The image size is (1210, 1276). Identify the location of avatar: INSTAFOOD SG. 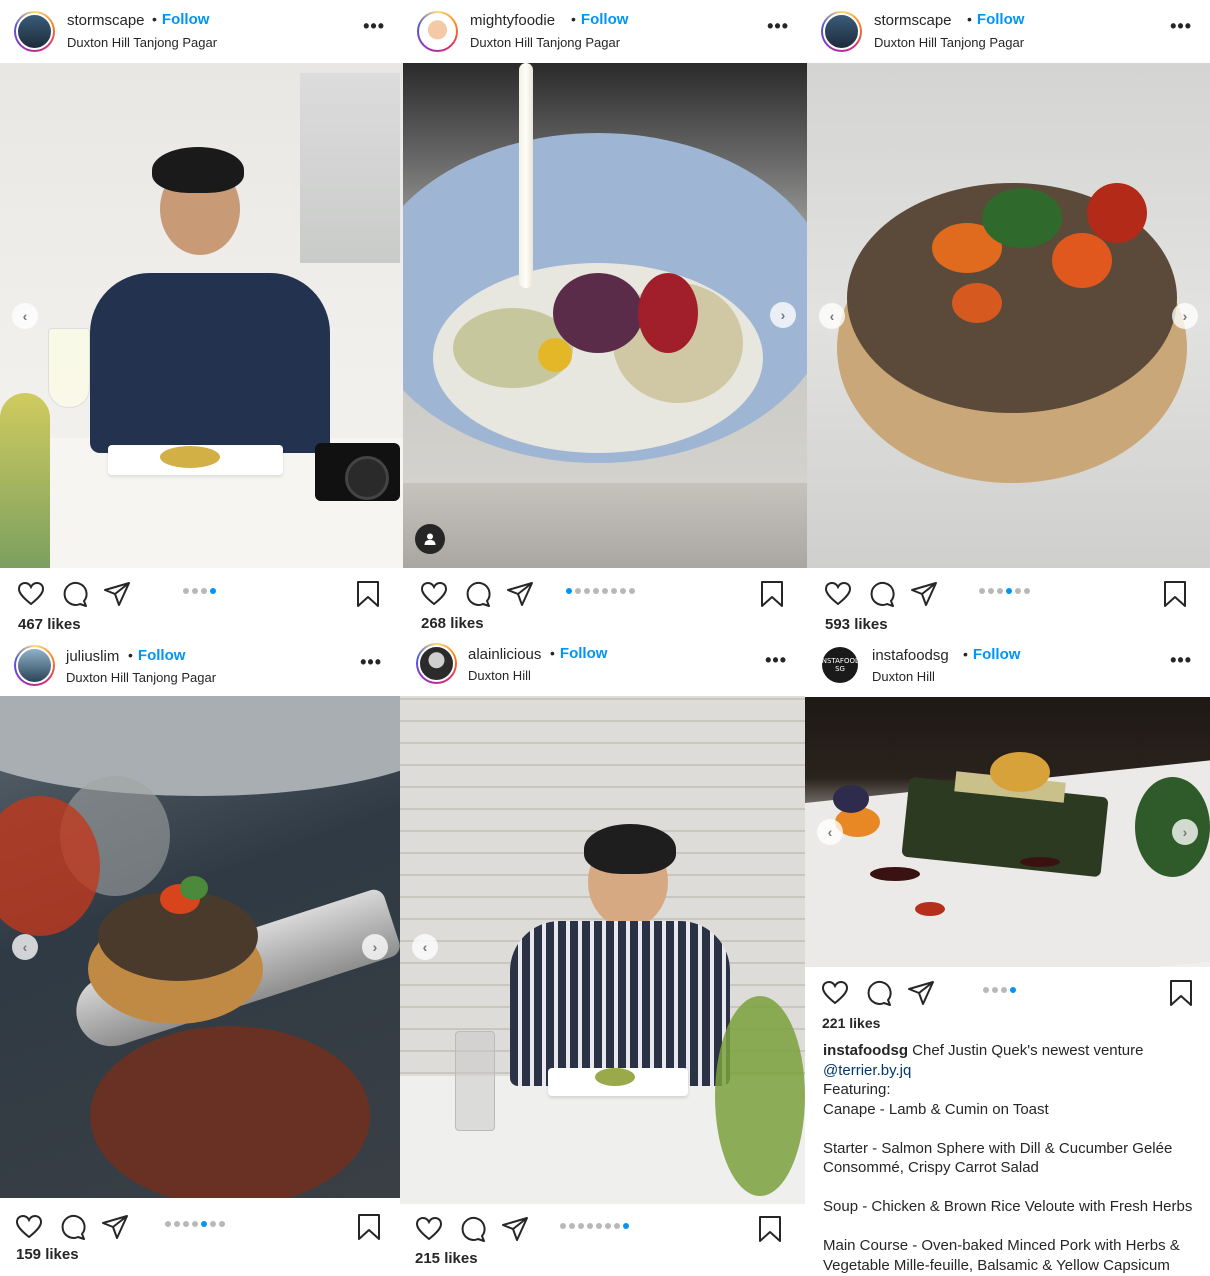
(840, 665).